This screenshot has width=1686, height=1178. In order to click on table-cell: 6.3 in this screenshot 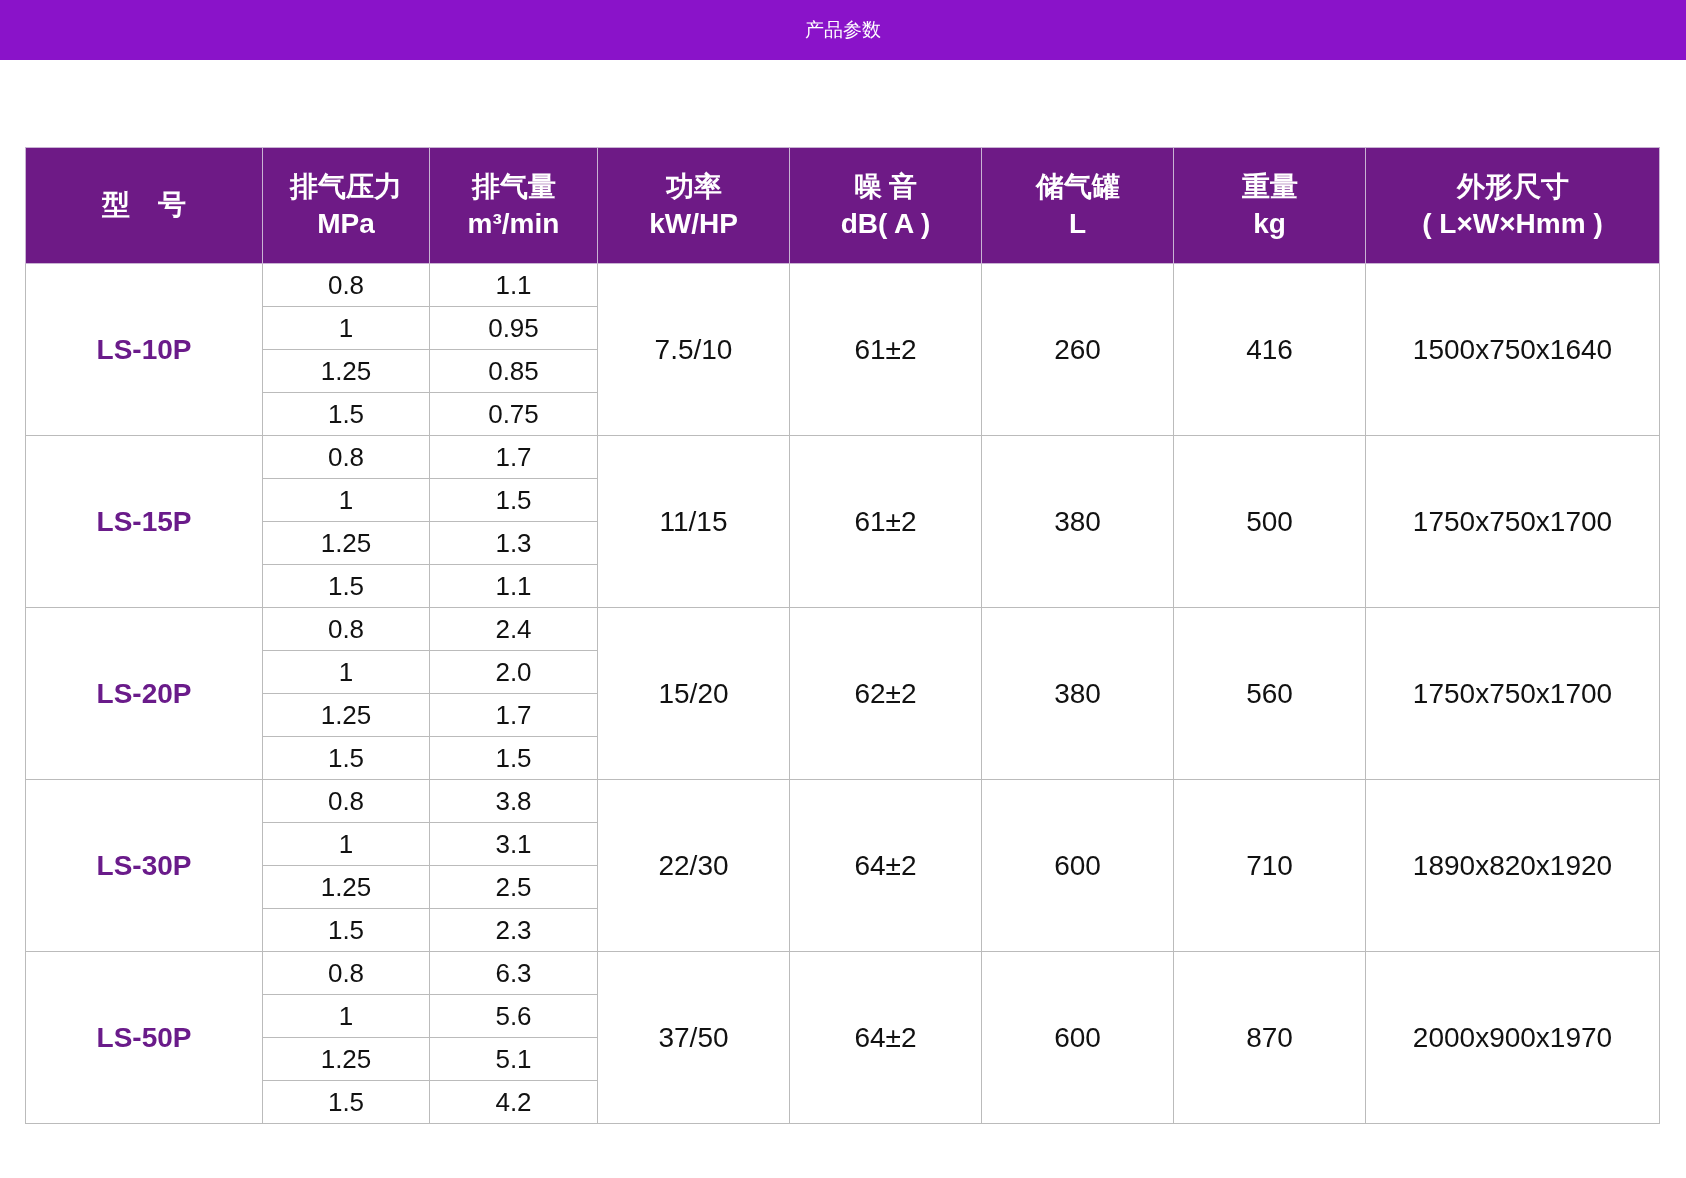, I will do `click(513, 973)`.